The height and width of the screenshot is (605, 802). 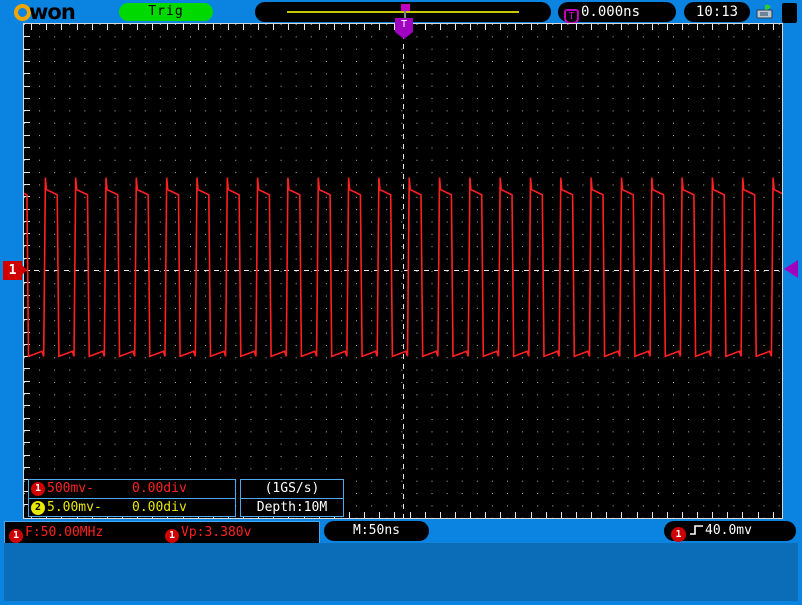 I want to click on trigger-position-label: T, so click(x=404, y=24).